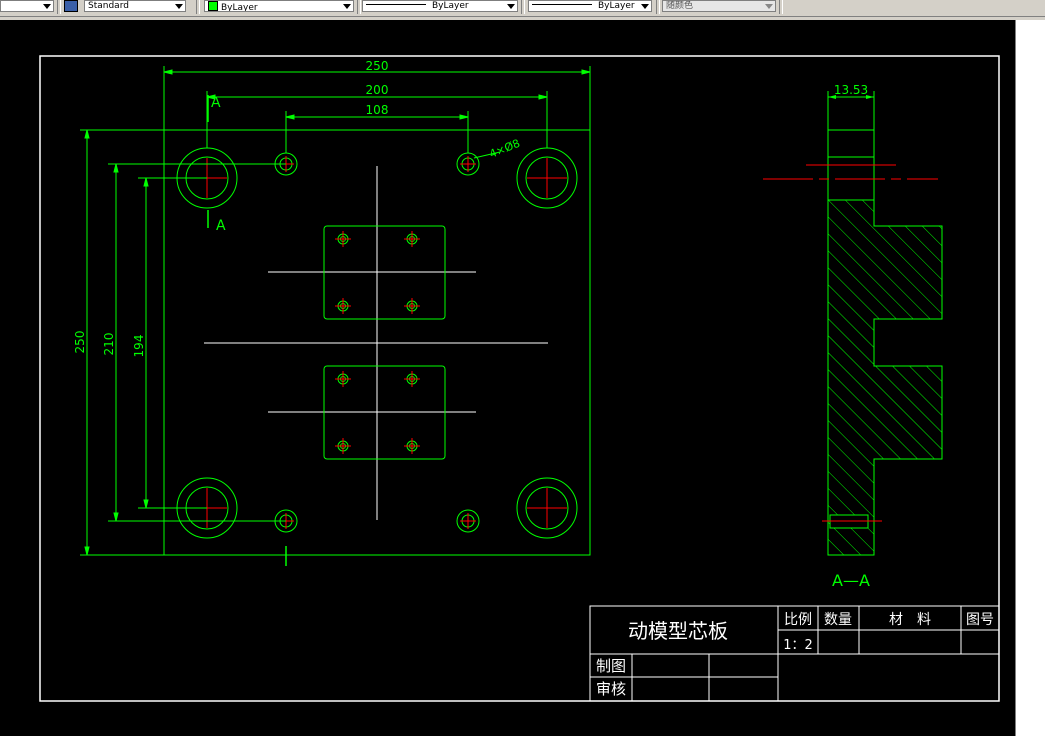  What do you see at coordinates (27, 6) in the screenshot?
I see `layer-dropdown` at bounding box center [27, 6].